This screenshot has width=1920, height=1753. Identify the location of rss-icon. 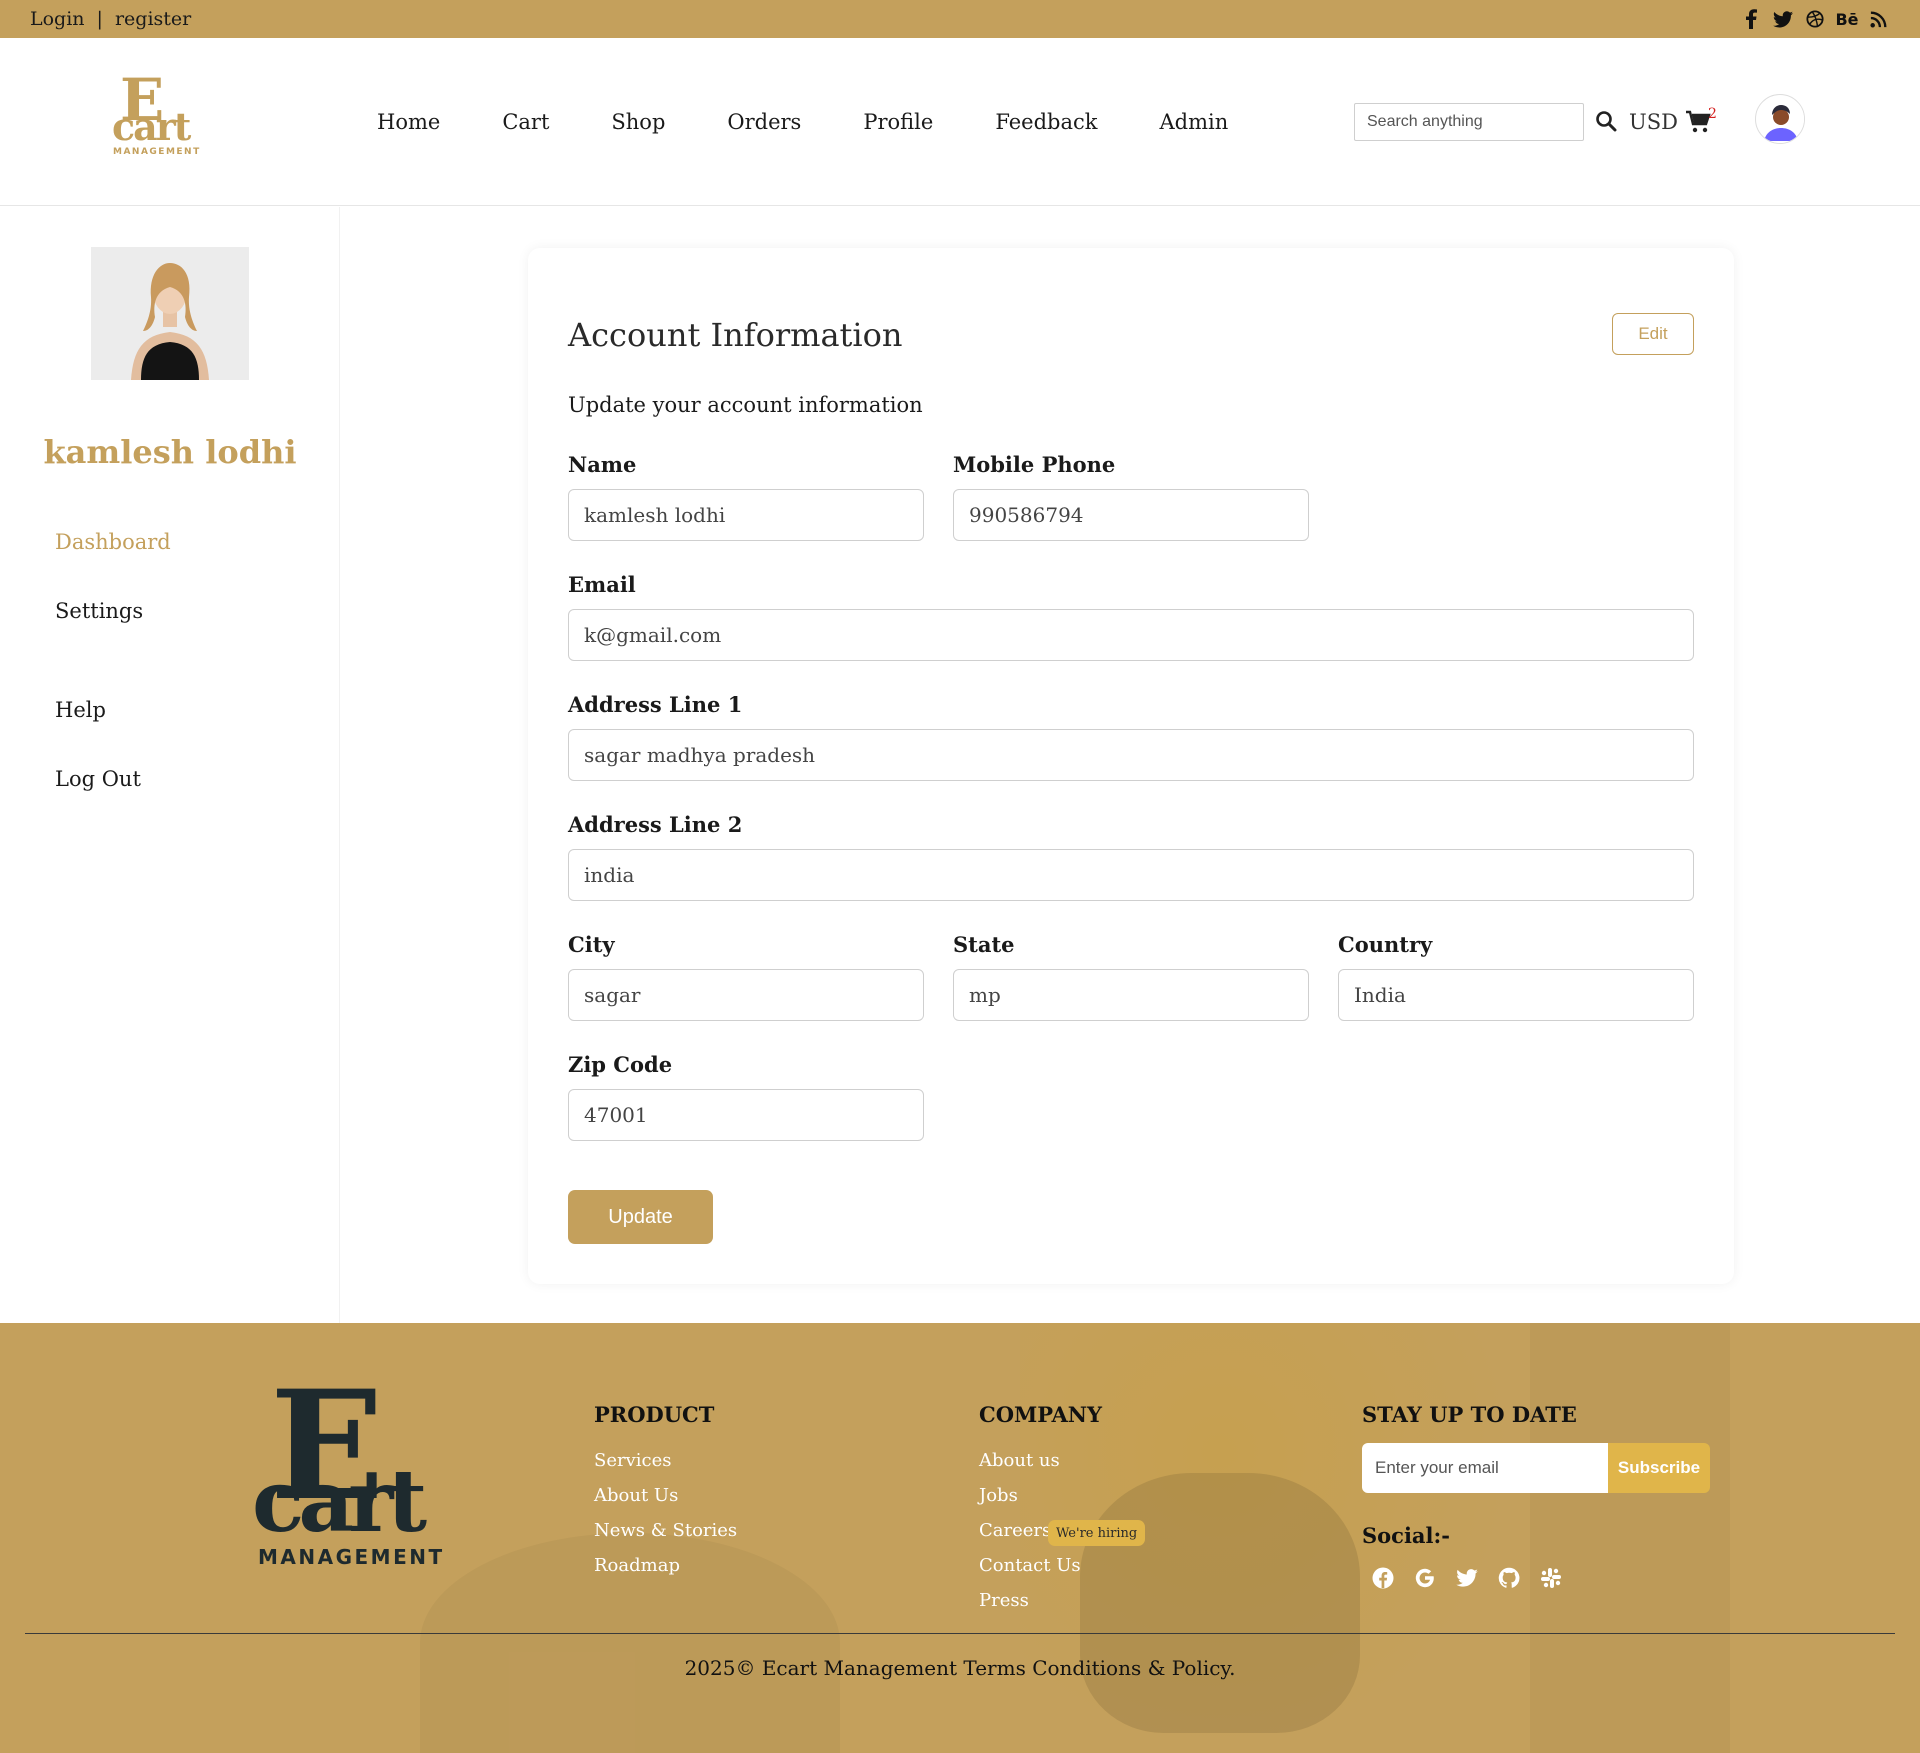
(1879, 19).